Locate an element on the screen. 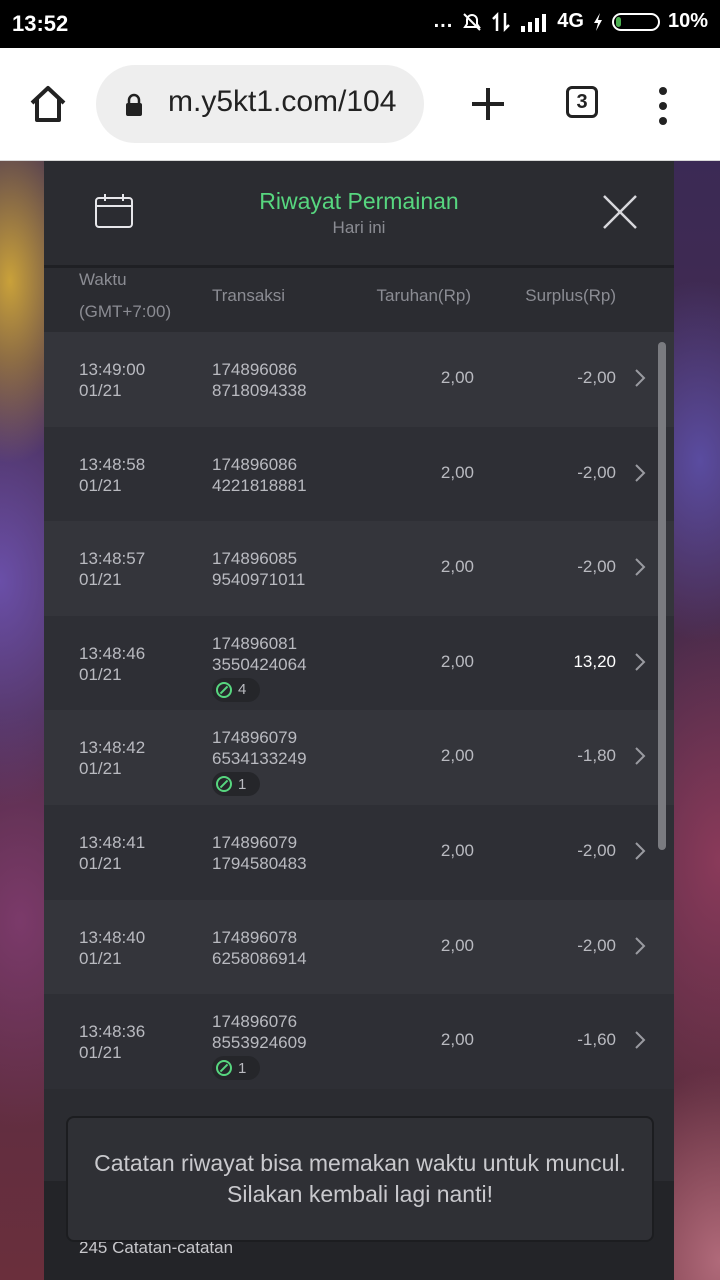 The image size is (720, 1280). row-transaction-id-part2: 1794580483 is located at coordinates (259, 863).